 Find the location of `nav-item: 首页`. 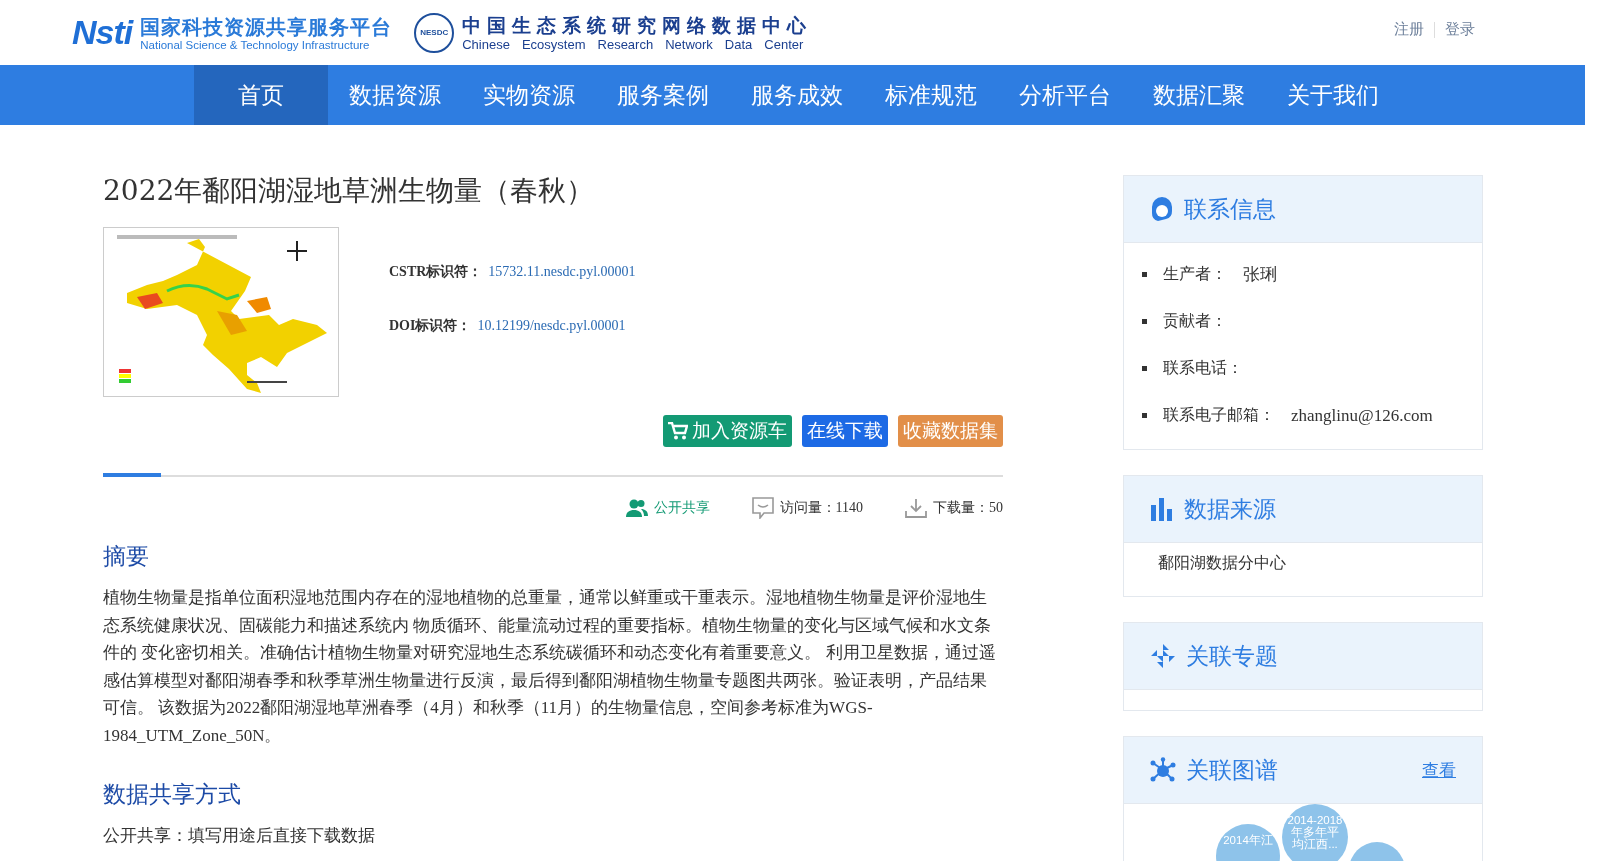

nav-item: 首页 is located at coordinates (261, 95).